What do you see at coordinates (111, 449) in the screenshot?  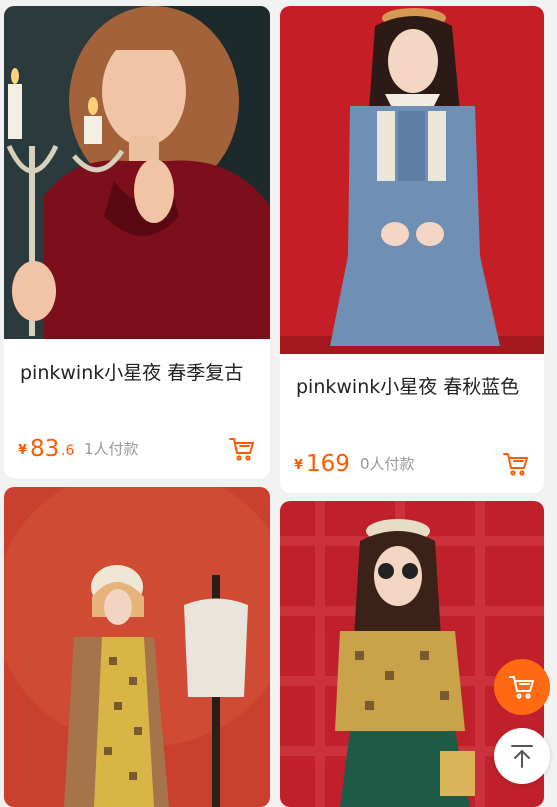 I see `sales-count: 1人付款` at bounding box center [111, 449].